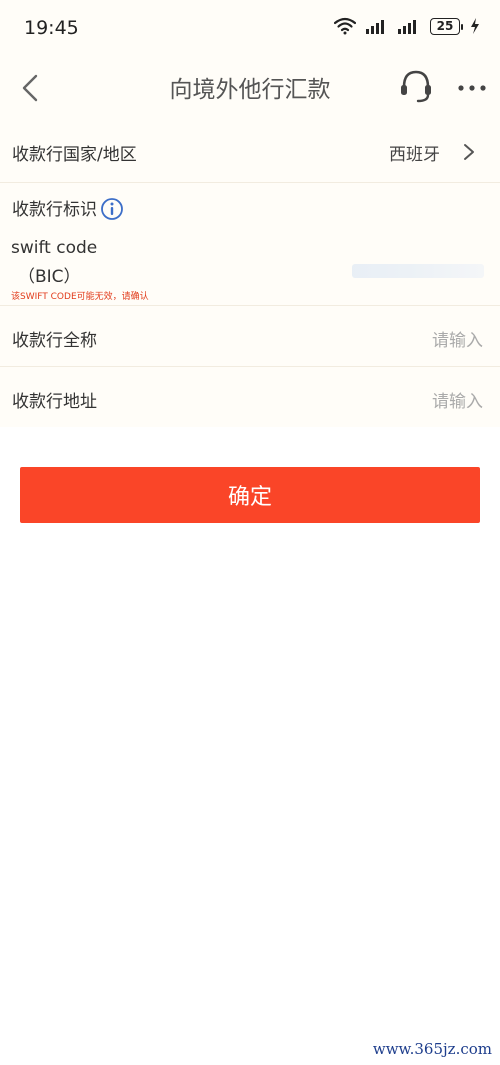 The width and height of the screenshot is (500, 1065). I want to click on charging-icon, so click(475, 26).